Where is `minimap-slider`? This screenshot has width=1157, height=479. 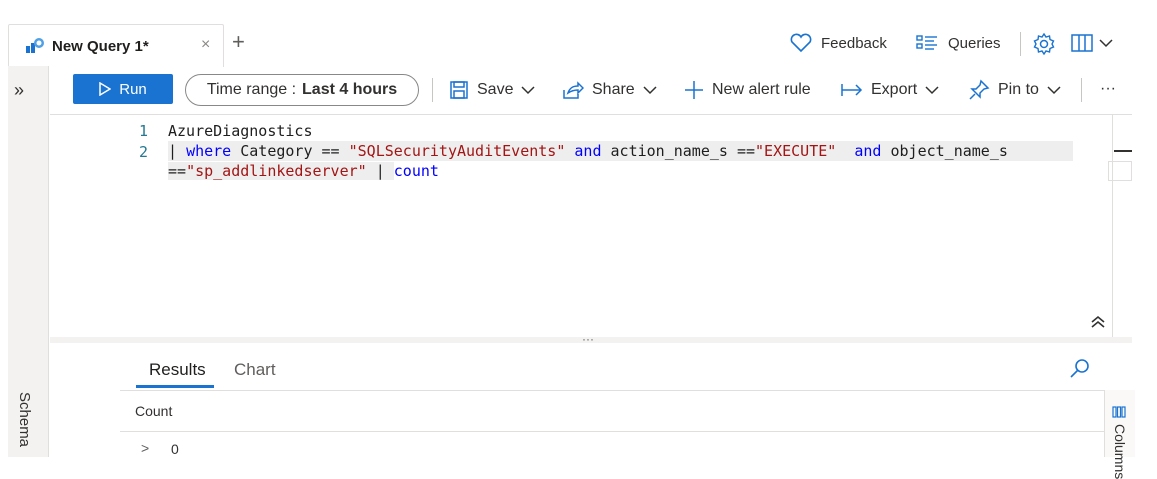 minimap-slider is located at coordinates (1120, 171).